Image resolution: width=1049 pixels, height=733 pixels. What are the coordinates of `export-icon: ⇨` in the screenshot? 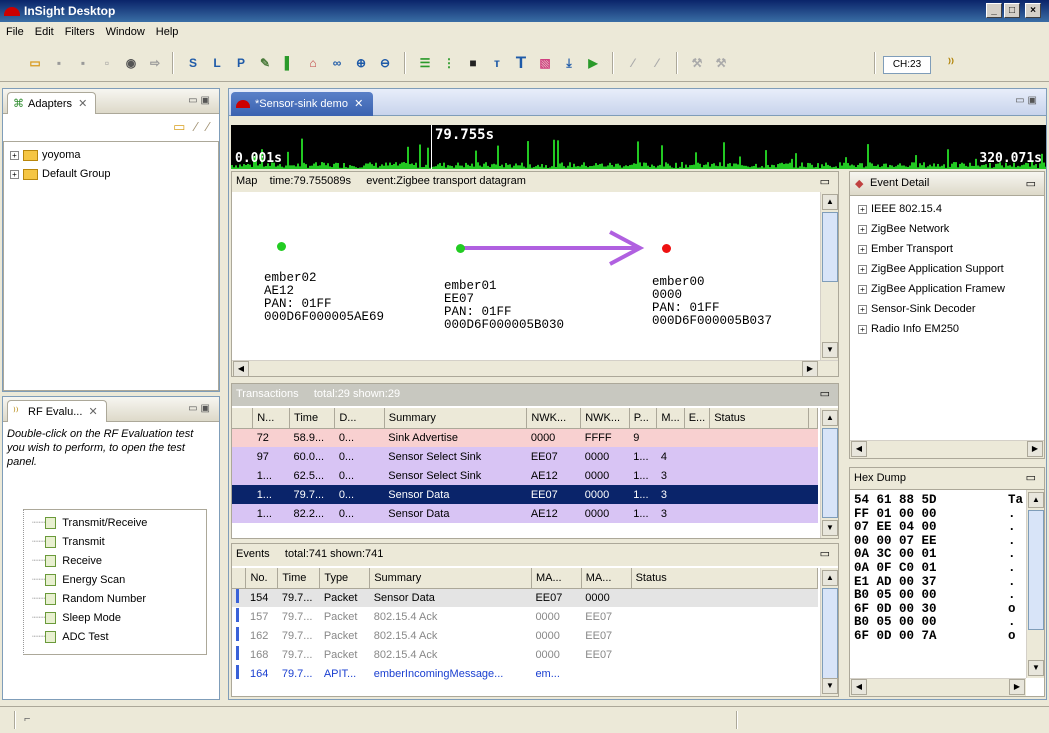 It's located at (155, 63).